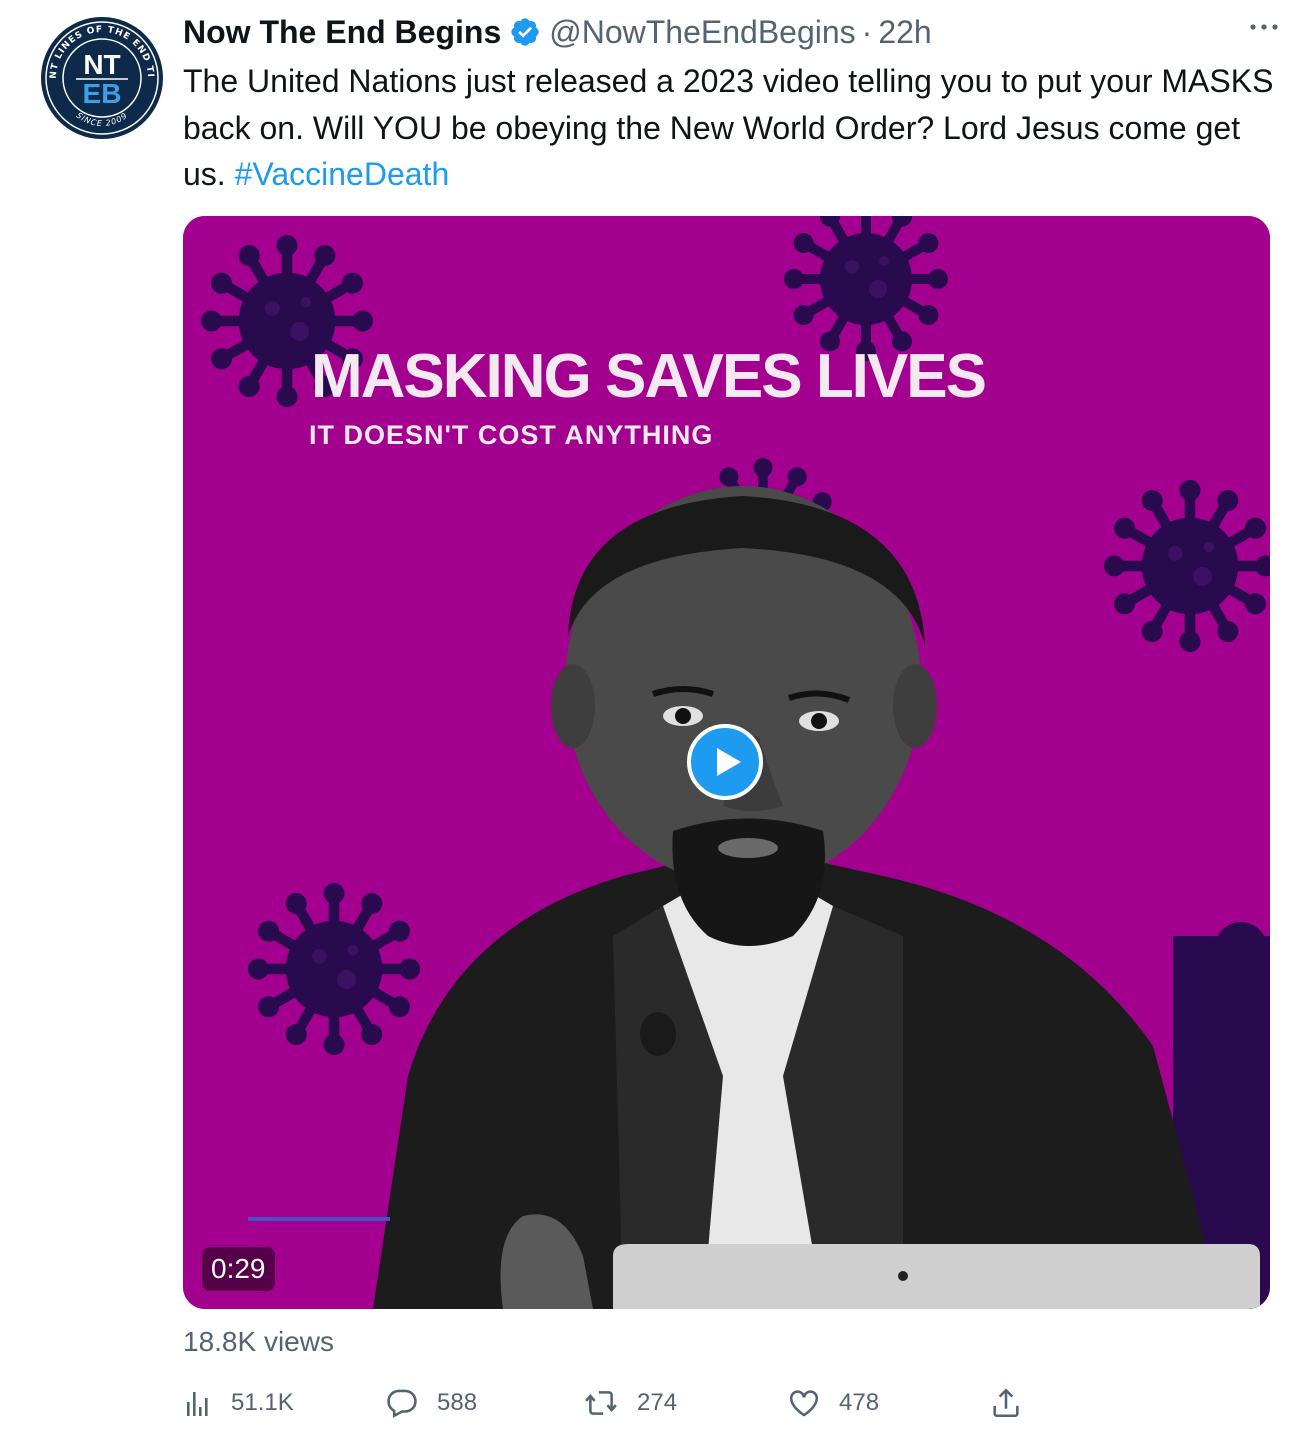  I want to click on analytics-icon, so click(197, 1404).